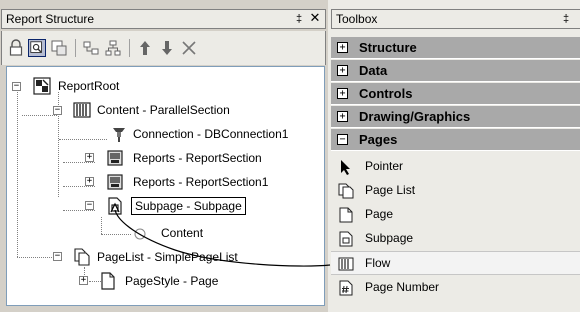 The height and width of the screenshot is (312, 580). I want to click on report-root-icon, so click(42, 86).